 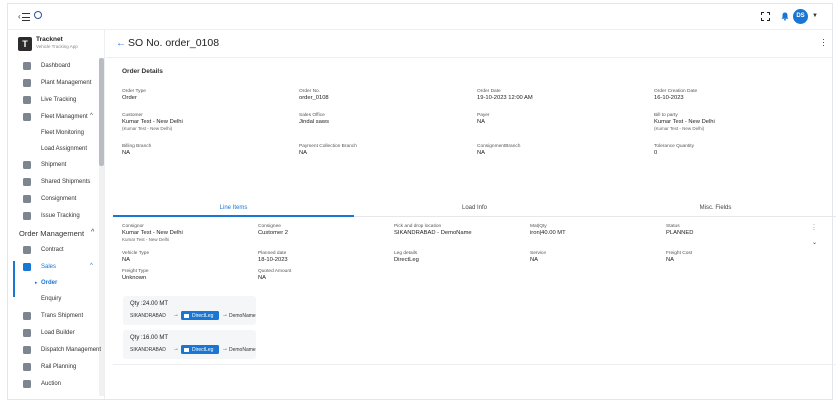 What do you see at coordinates (53, 149) in the screenshot?
I see `sidebar-item-load-assignment: Load Assignment` at bounding box center [53, 149].